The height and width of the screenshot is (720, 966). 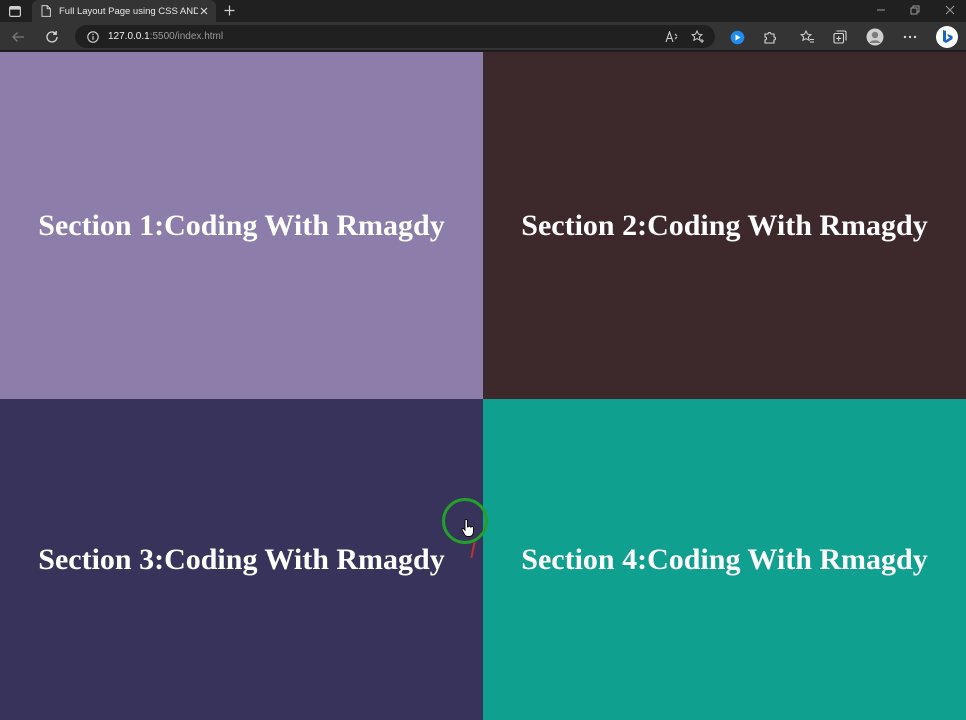 I want to click on essentials-icon, so click(x=737, y=37).